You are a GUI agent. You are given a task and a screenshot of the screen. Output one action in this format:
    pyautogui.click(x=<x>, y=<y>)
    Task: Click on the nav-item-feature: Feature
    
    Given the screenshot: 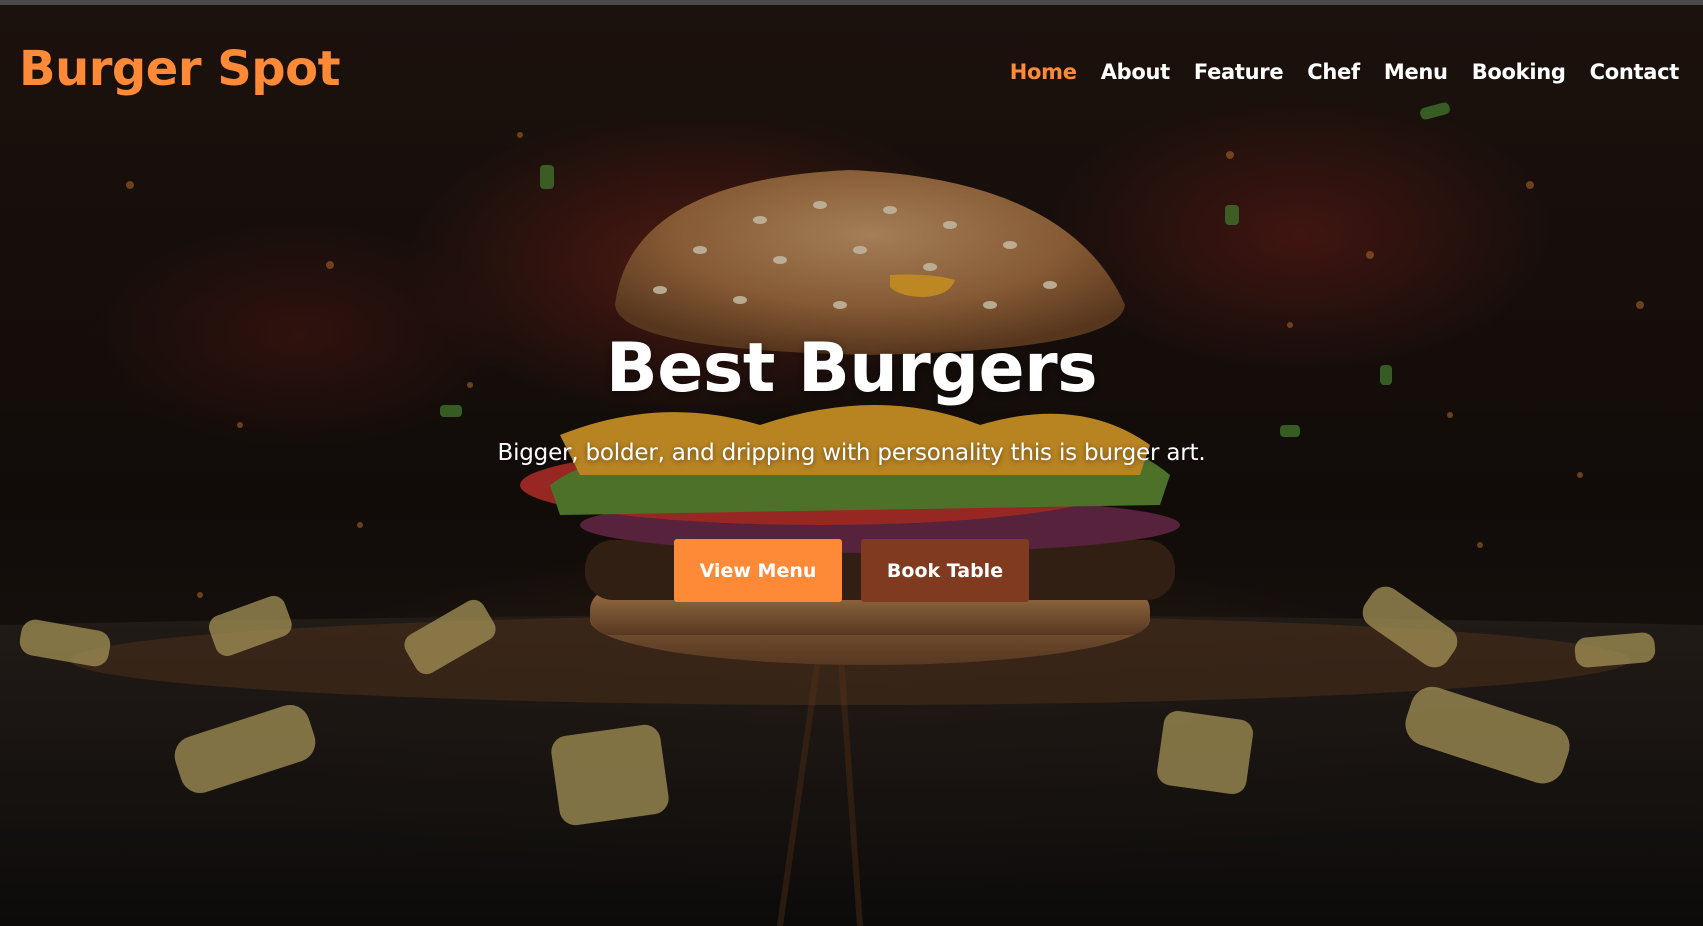 What is the action you would take?
    pyautogui.click(x=1239, y=72)
    